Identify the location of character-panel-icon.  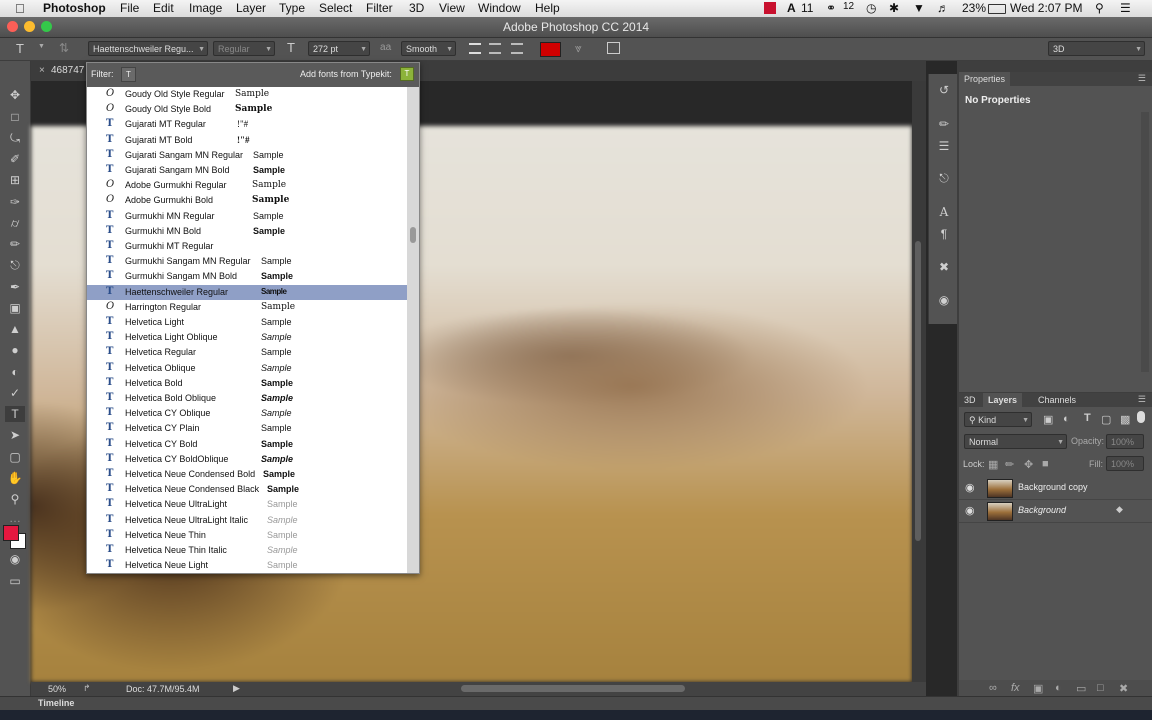
(613, 48).